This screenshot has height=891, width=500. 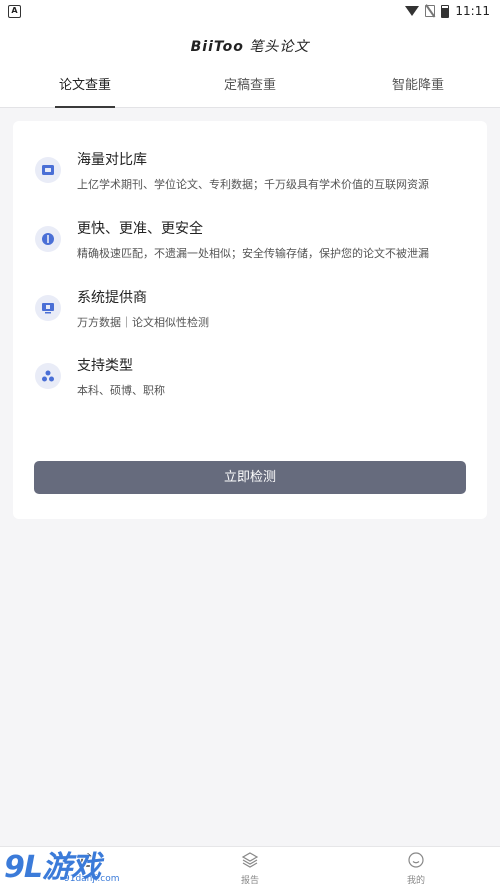 I want to click on feature-desc: 上亿学术期刊、学位论文、专利数据；千万级具有学术价值的互联网资源, so click(x=253, y=184).